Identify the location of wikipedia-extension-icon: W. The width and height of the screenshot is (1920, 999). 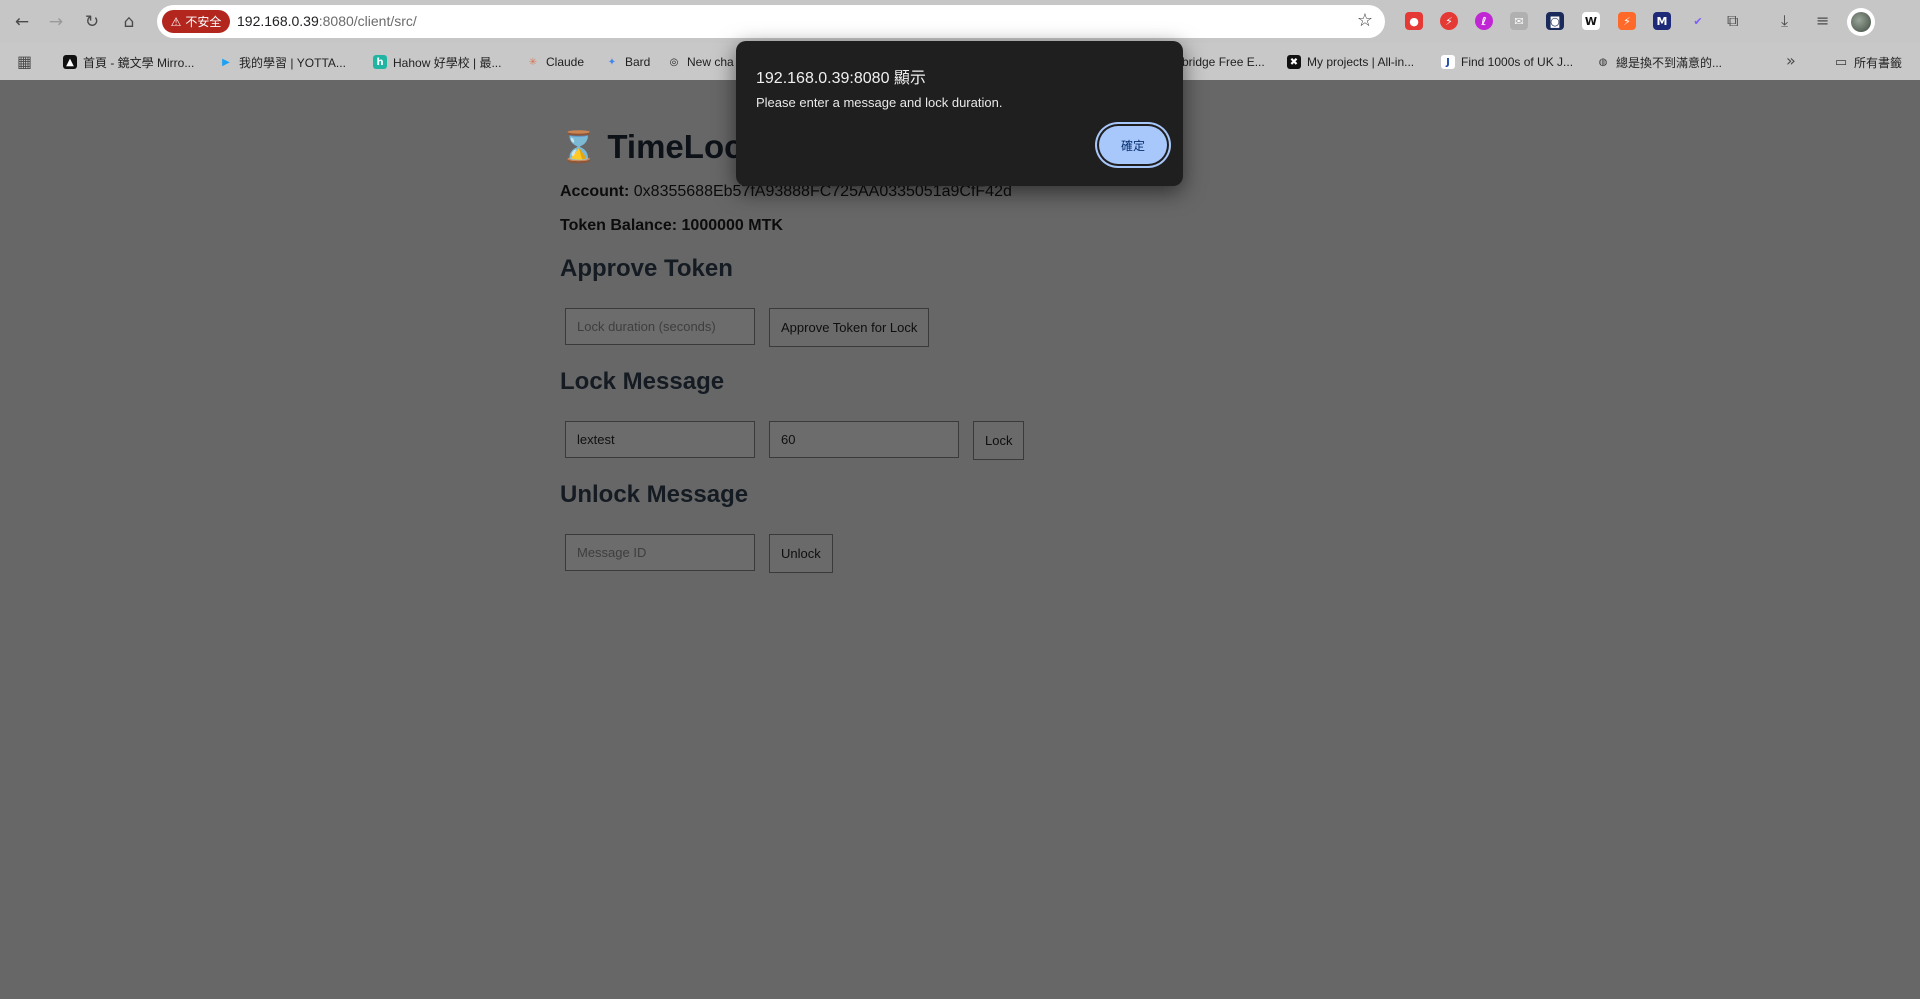
(1591, 21).